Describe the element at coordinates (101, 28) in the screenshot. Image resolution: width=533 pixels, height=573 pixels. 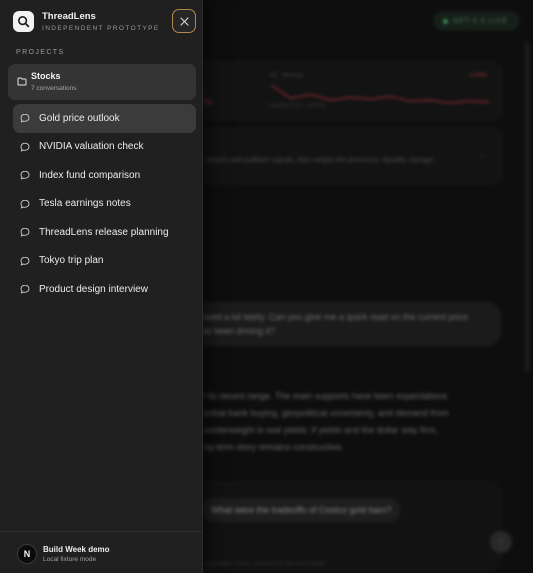
I see `app-tagline: INDEPENDENT PROTOTYPE` at that location.